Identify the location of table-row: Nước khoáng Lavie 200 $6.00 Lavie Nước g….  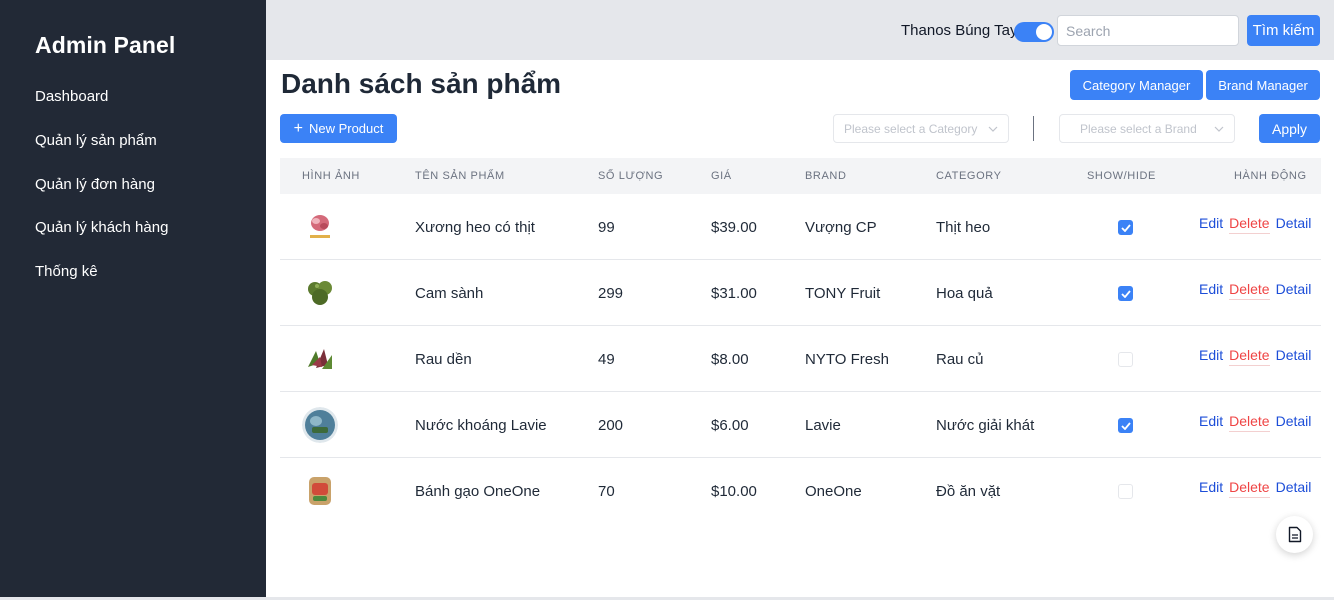
(800, 425).